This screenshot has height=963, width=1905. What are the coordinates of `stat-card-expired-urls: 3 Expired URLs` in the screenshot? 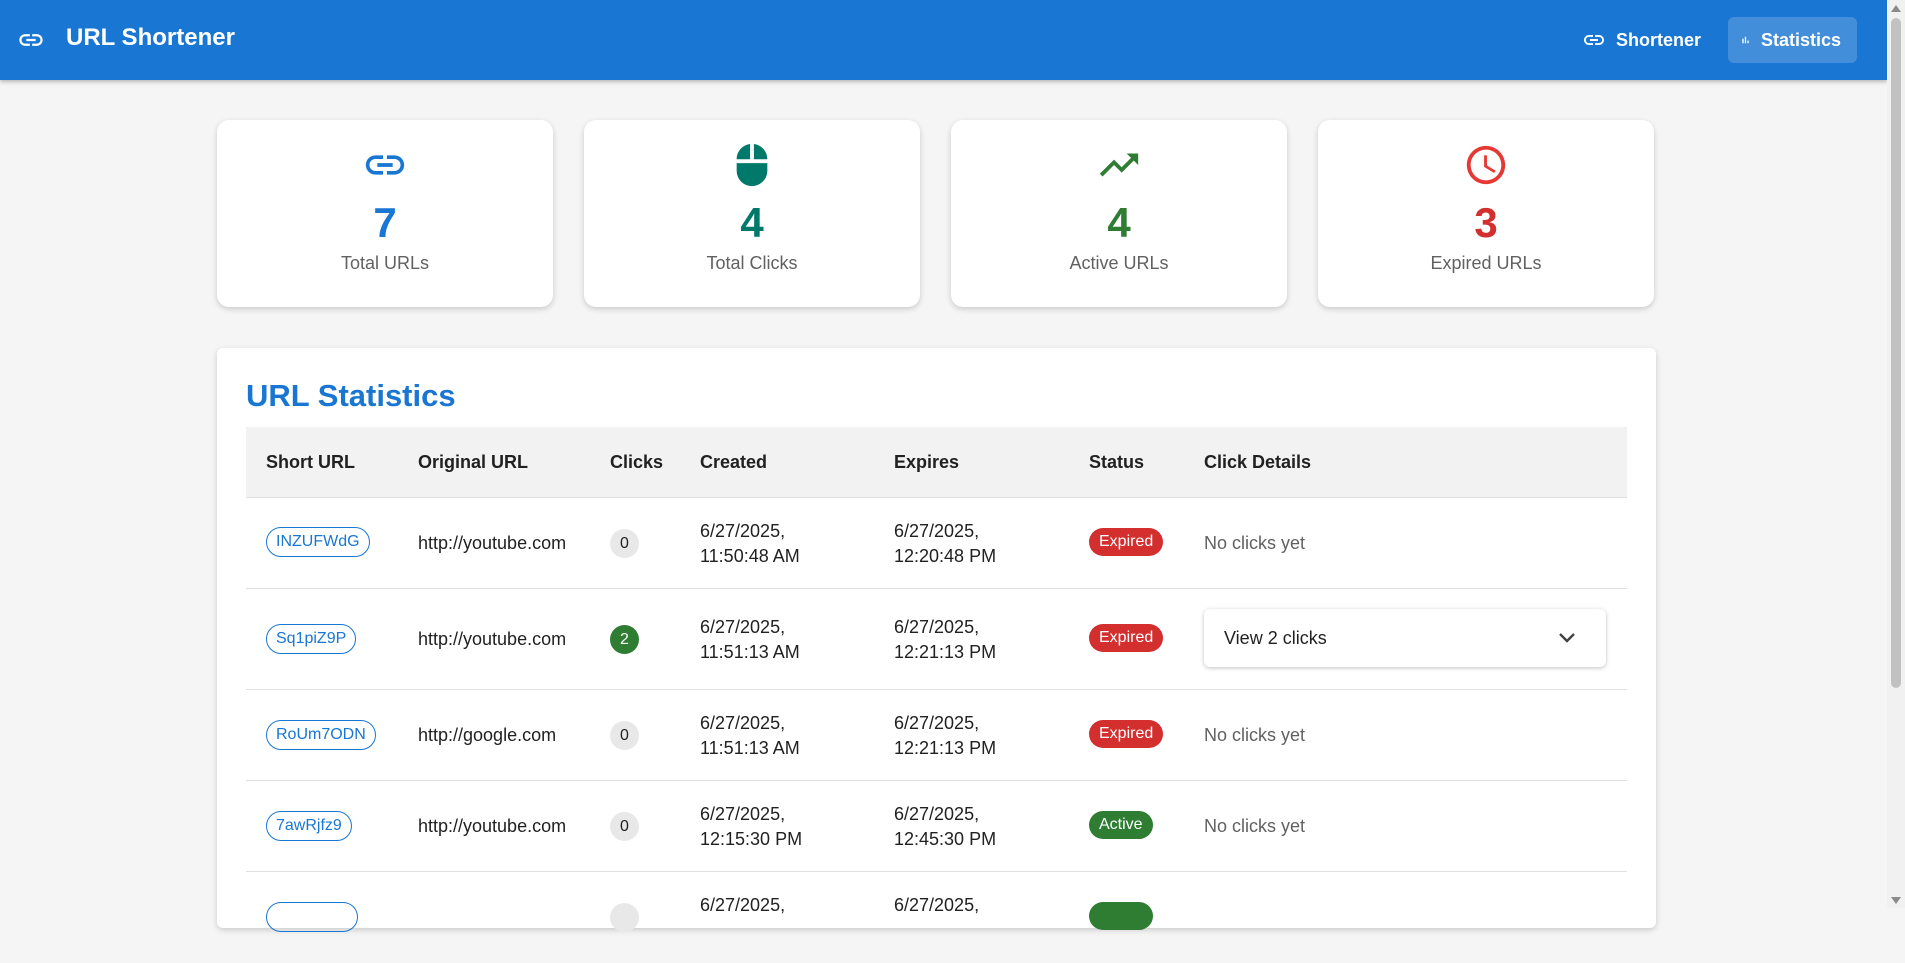 It's located at (1486, 213).